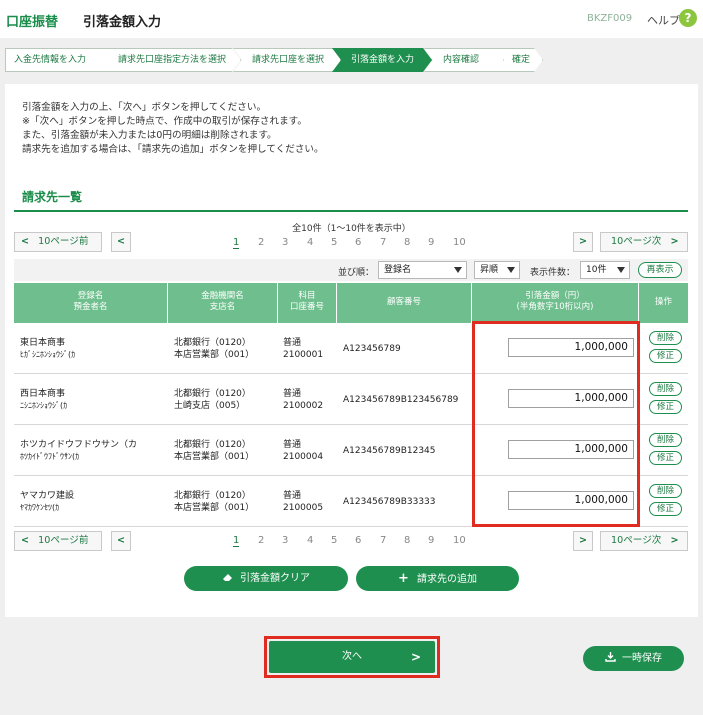 The image size is (703, 715). Describe the element at coordinates (144, 107) in the screenshot. I see `instruction-line: 引落金額を入力の上、「次へ」ボタンを押してください。` at that location.